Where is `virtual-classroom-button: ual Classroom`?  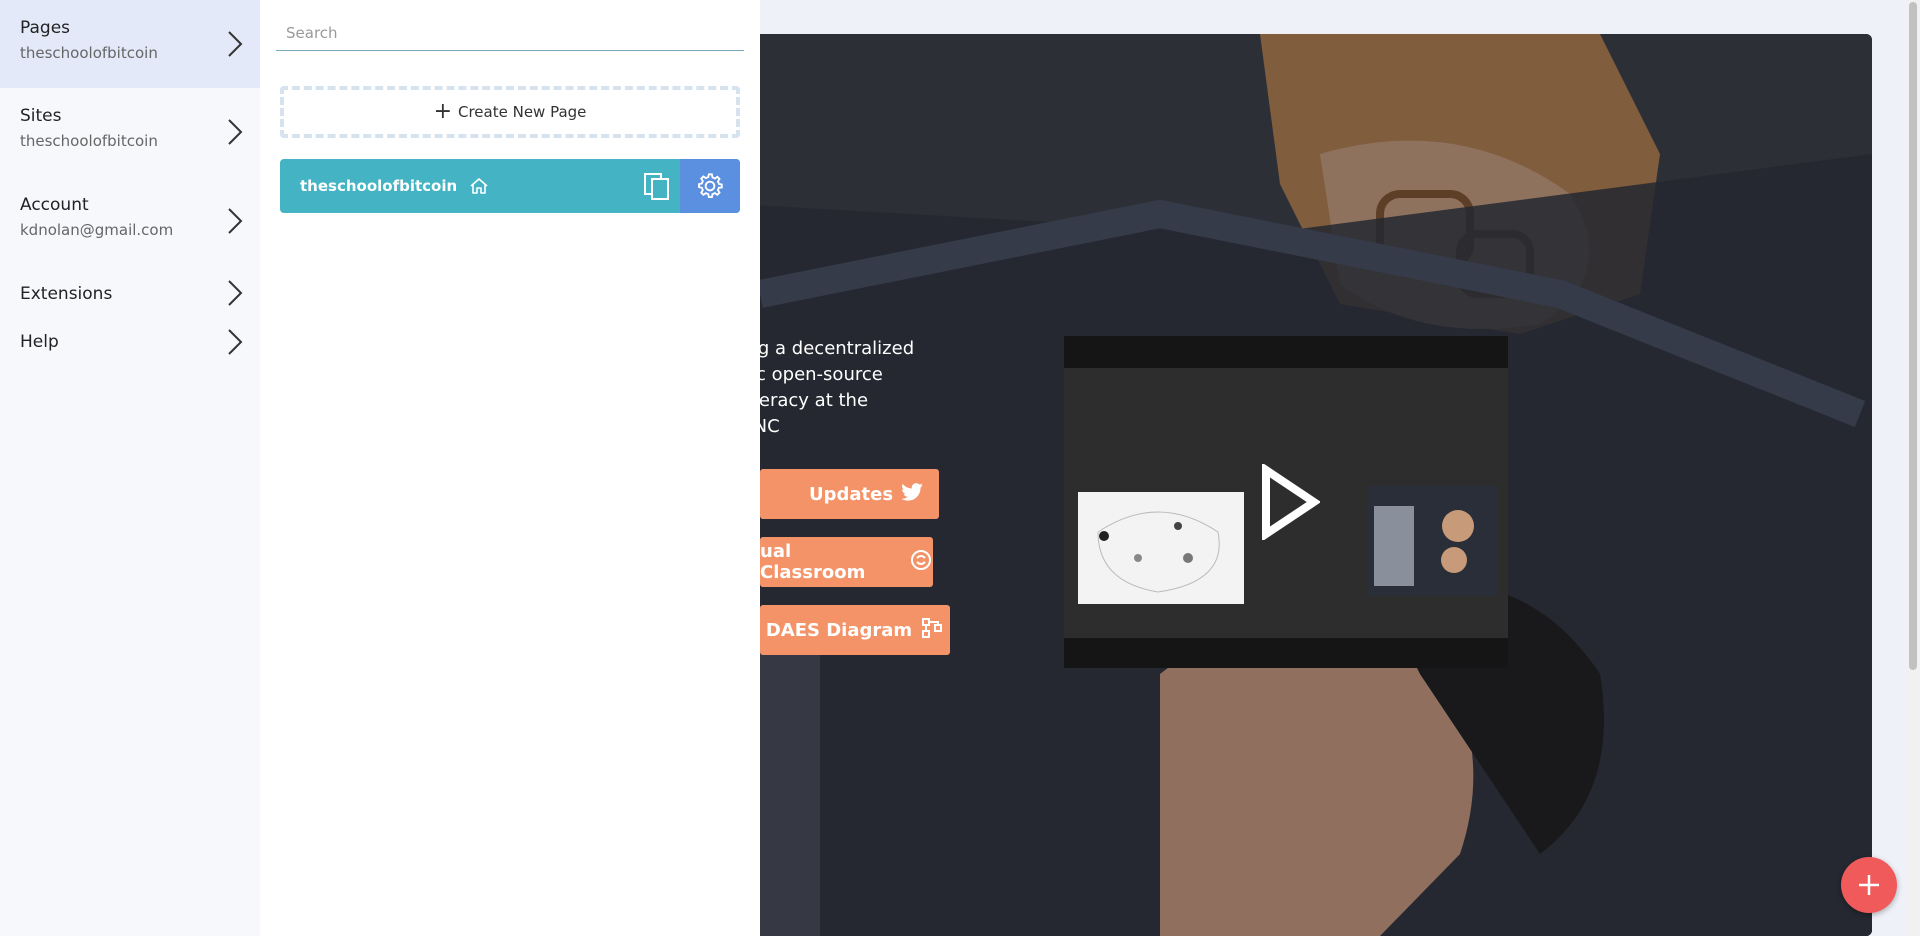 virtual-classroom-button: ual Classroom is located at coordinates (846, 562).